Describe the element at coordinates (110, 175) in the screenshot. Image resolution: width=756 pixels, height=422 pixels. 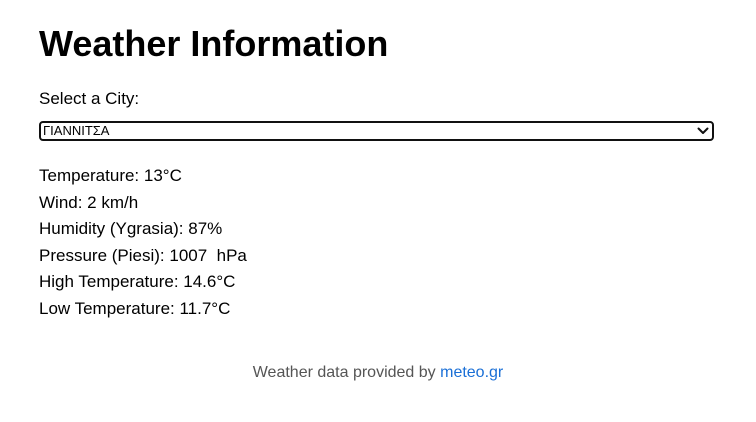
I see `temperature-text: Temperature: 13°C` at that location.